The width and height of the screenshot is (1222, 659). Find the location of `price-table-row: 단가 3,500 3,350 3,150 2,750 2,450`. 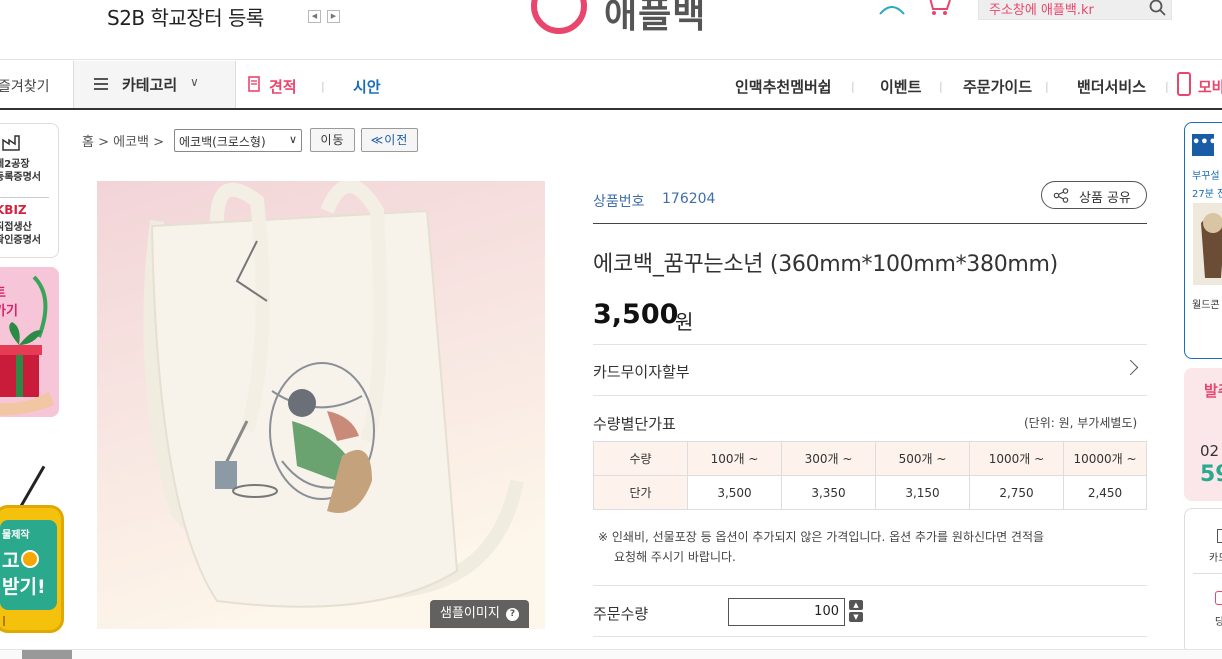

price-table-row: 단가 3,500 3,350 3,150 2,750 2,450 is located at coordinates (870, 492).